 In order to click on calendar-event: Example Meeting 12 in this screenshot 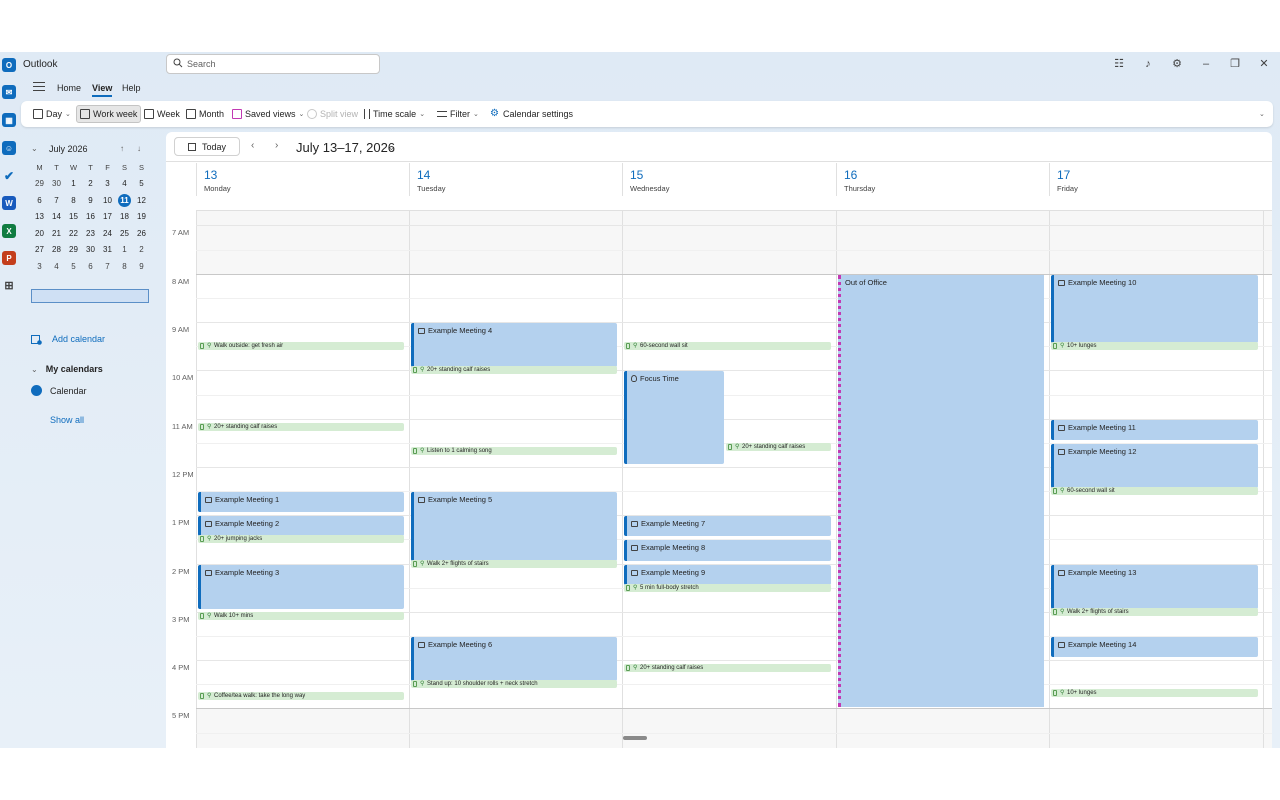, I will do `click(1154, 466)`.